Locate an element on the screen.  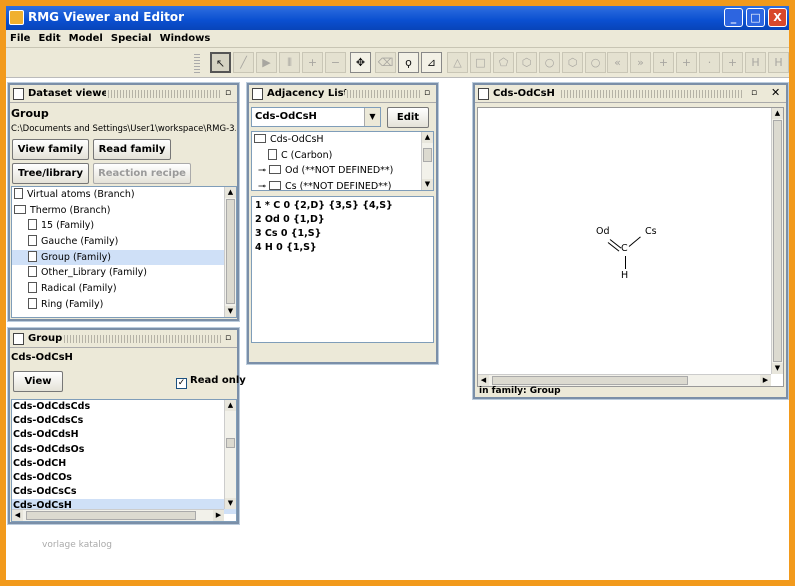
close-icon: ✕ is located at coordinates (775, 93).